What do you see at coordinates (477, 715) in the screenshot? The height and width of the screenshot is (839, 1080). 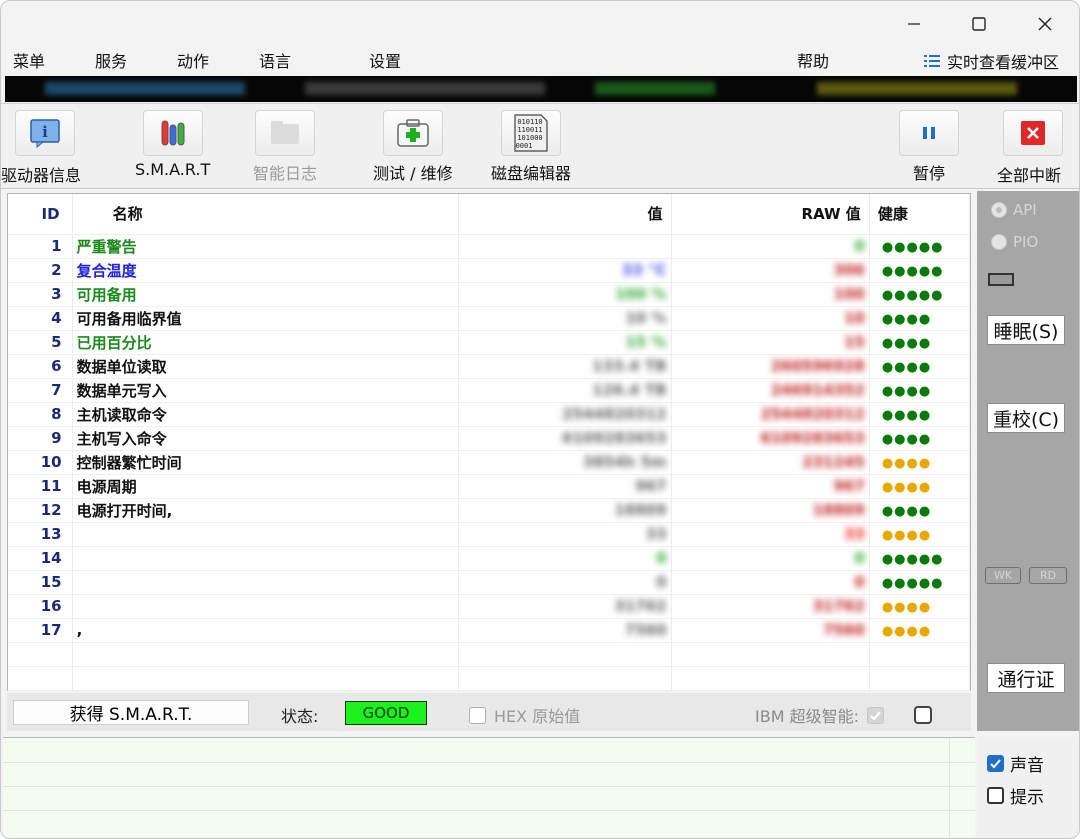 I see `hex-raw-checkbox-box` at bounding box center [477, 715].